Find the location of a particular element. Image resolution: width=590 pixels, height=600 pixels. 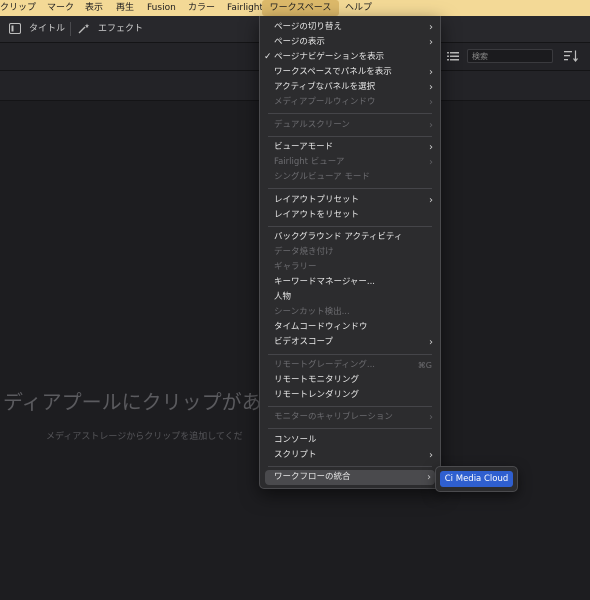

title-panel-icon is located at coordinates (15, 28).